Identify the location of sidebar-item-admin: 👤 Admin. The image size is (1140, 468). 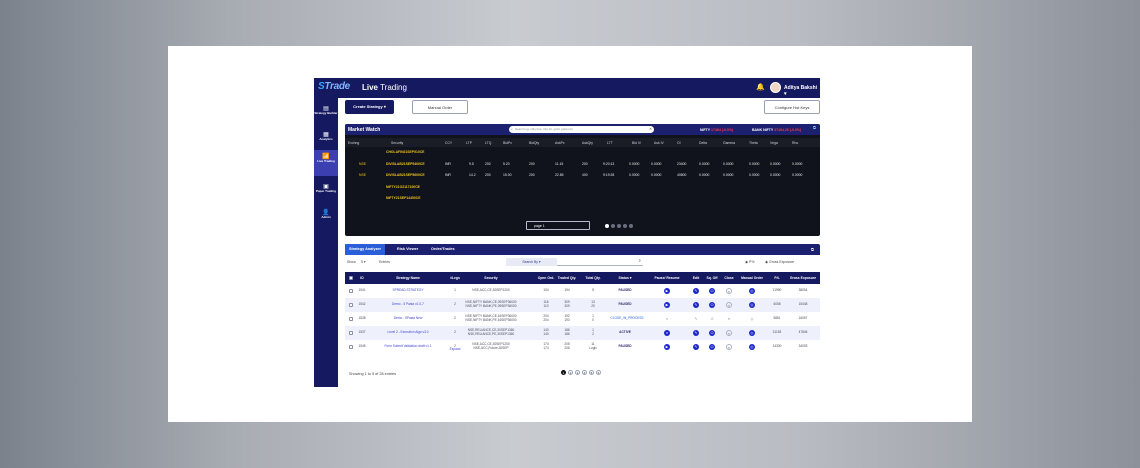
(326, 218).